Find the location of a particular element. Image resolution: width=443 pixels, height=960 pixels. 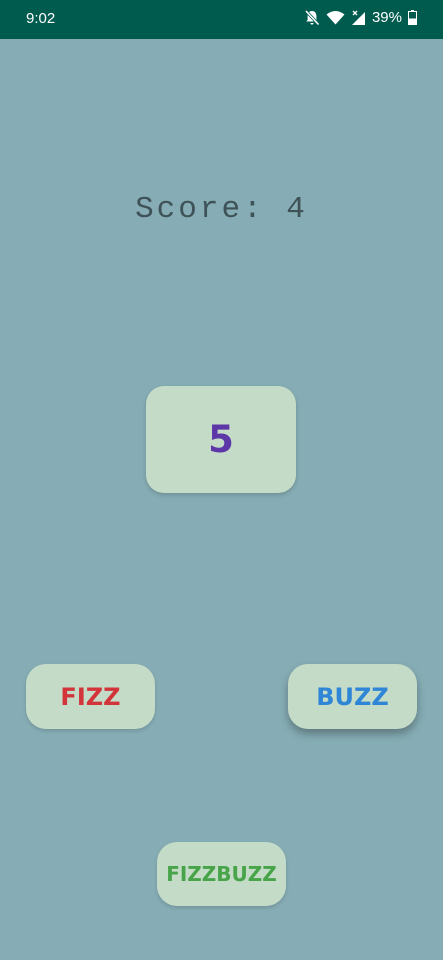

battery-percent: 39% is located at coordinates (386, 17).